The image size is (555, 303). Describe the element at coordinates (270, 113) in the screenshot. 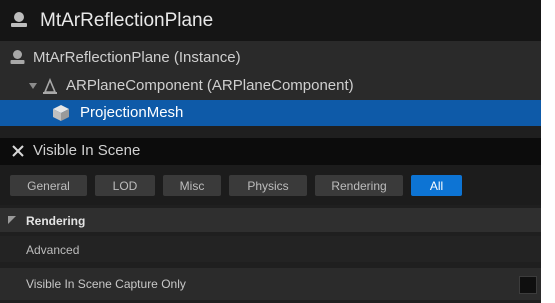

I see `tree-item-projectionmesh: ProjectionMesh` at that location.